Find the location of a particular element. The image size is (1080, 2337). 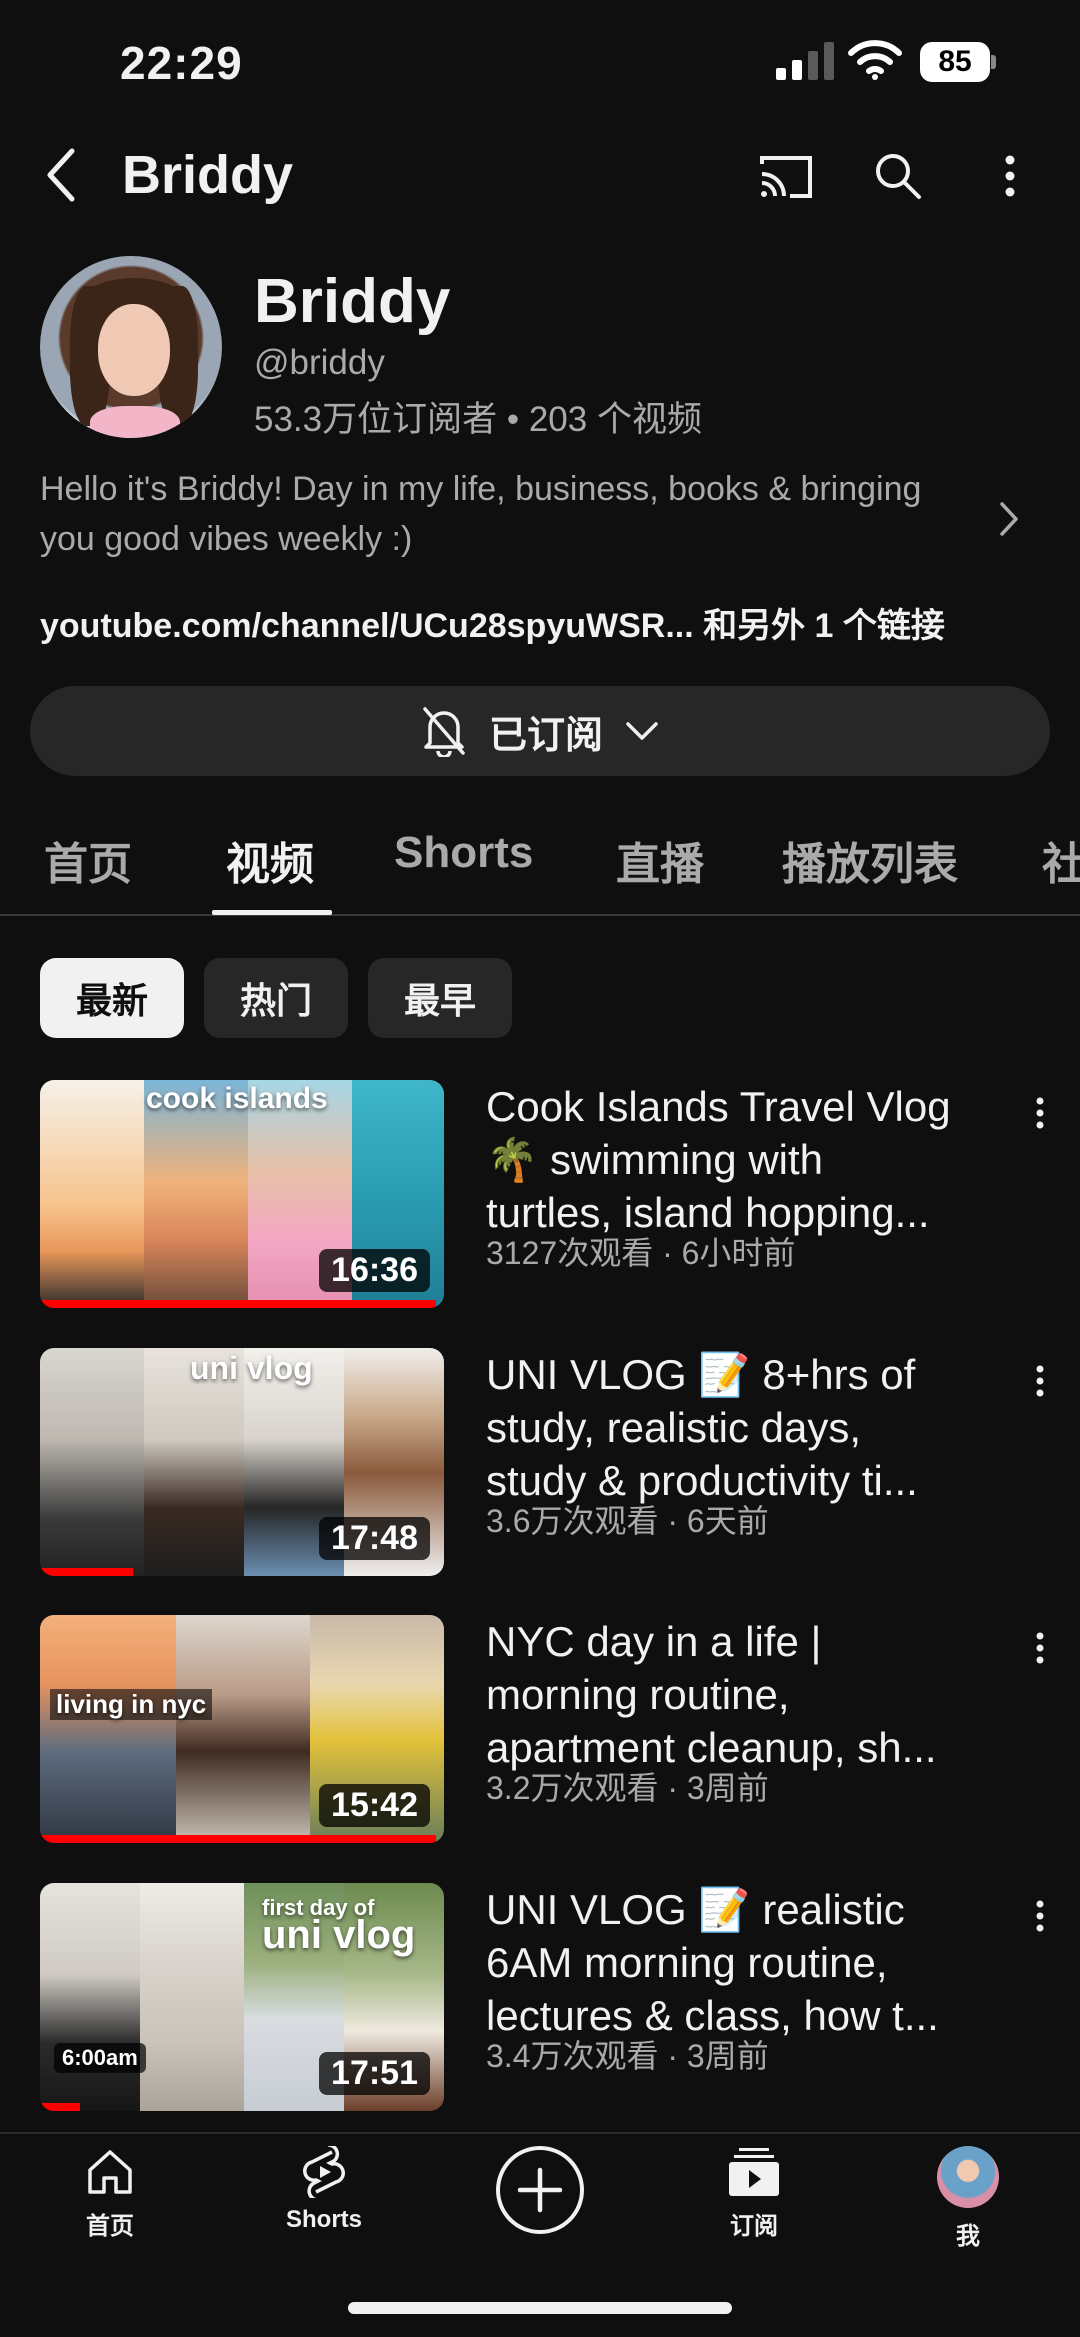

active-tab-indicator is located at coordinates (272, 912).